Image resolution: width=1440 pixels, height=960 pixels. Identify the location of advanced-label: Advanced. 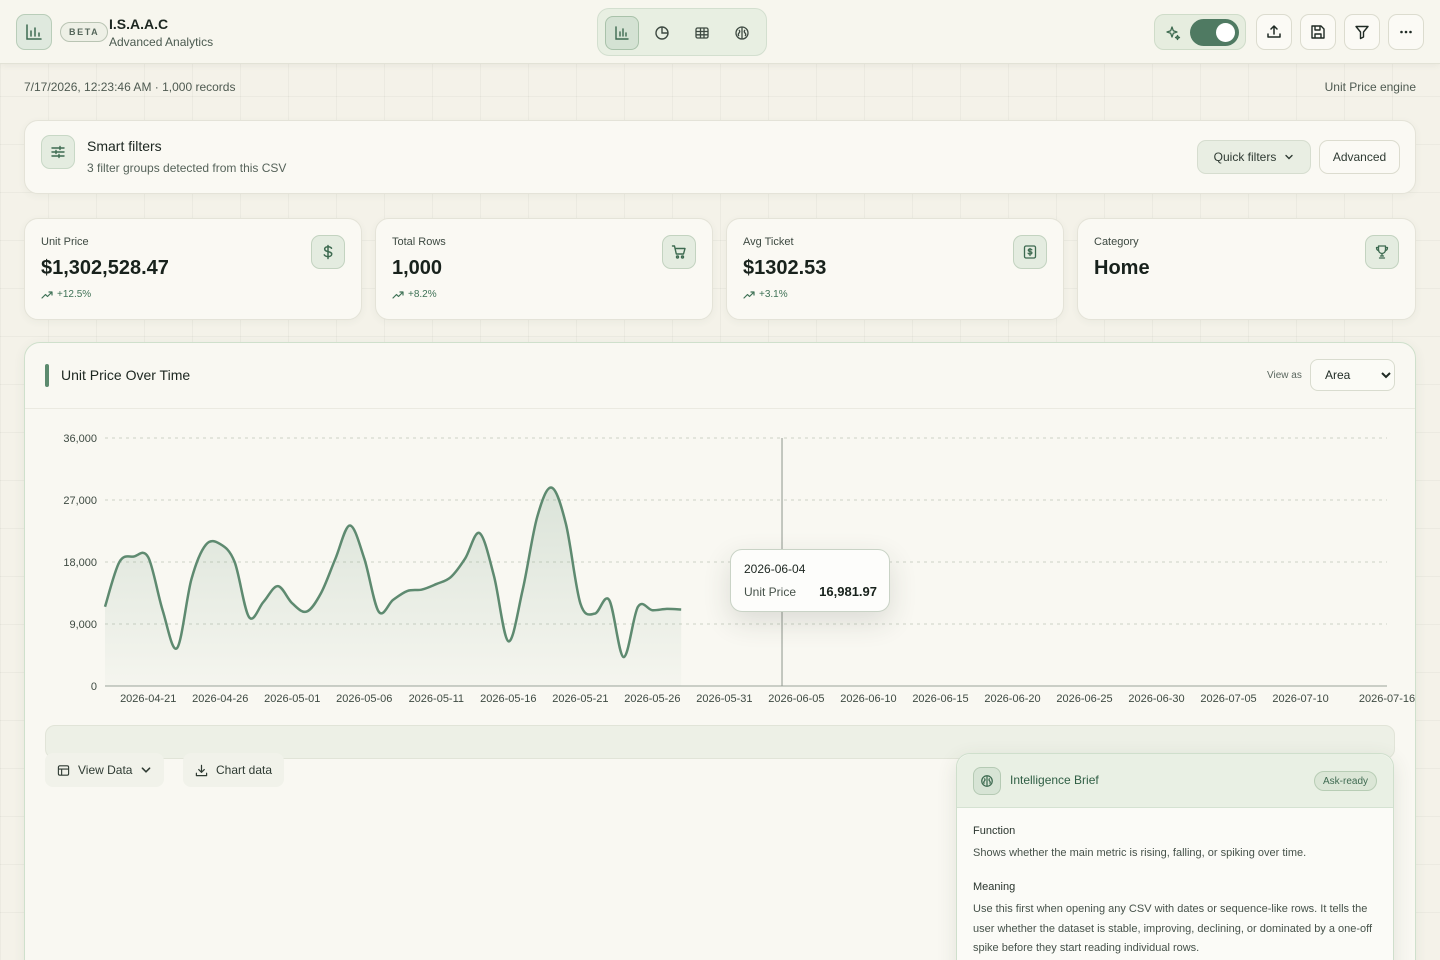
(1359, 157).